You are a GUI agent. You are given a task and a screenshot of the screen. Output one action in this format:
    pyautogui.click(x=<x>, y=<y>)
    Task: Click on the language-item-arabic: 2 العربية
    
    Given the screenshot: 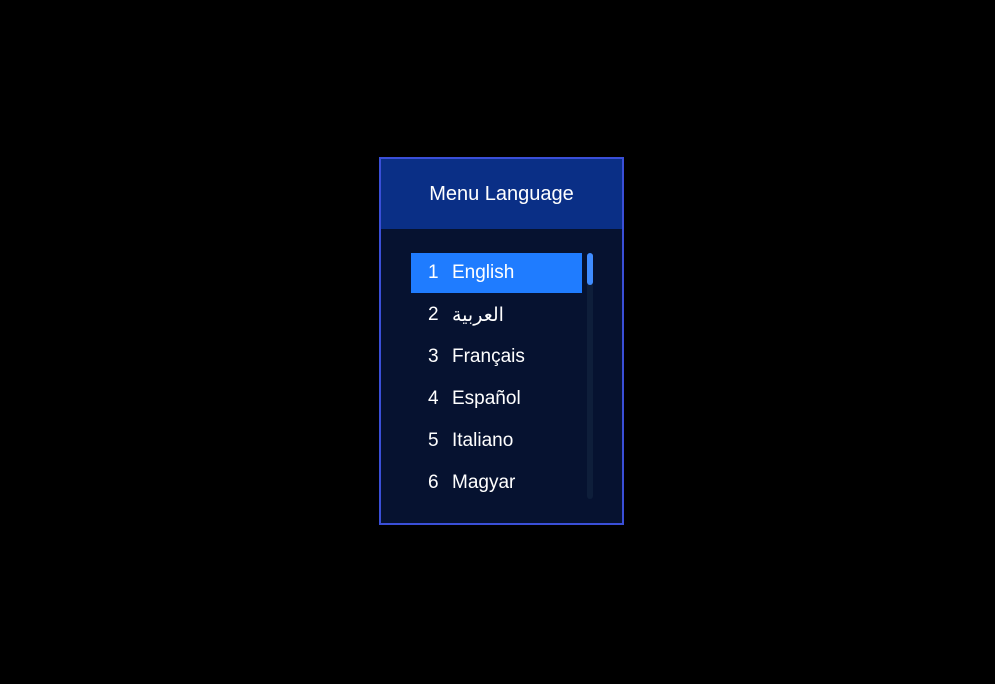 What is the action you would take?
    pyautogui.click(x=496, y=315)
    